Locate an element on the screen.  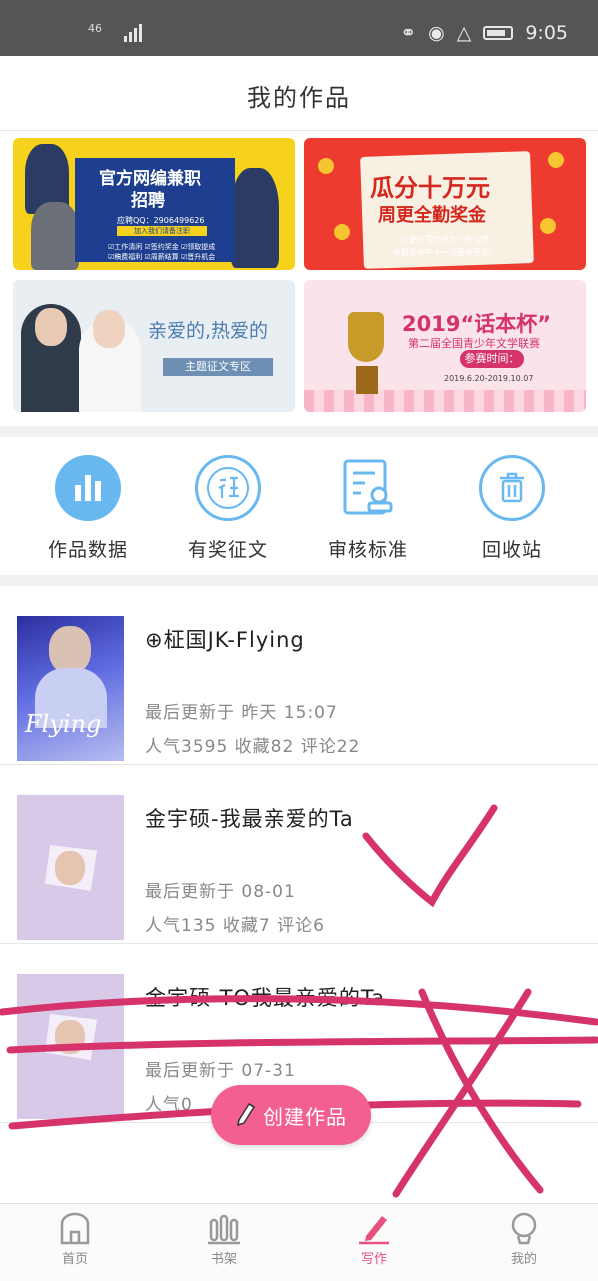
write-icon is located at coordinates (374, 1230).